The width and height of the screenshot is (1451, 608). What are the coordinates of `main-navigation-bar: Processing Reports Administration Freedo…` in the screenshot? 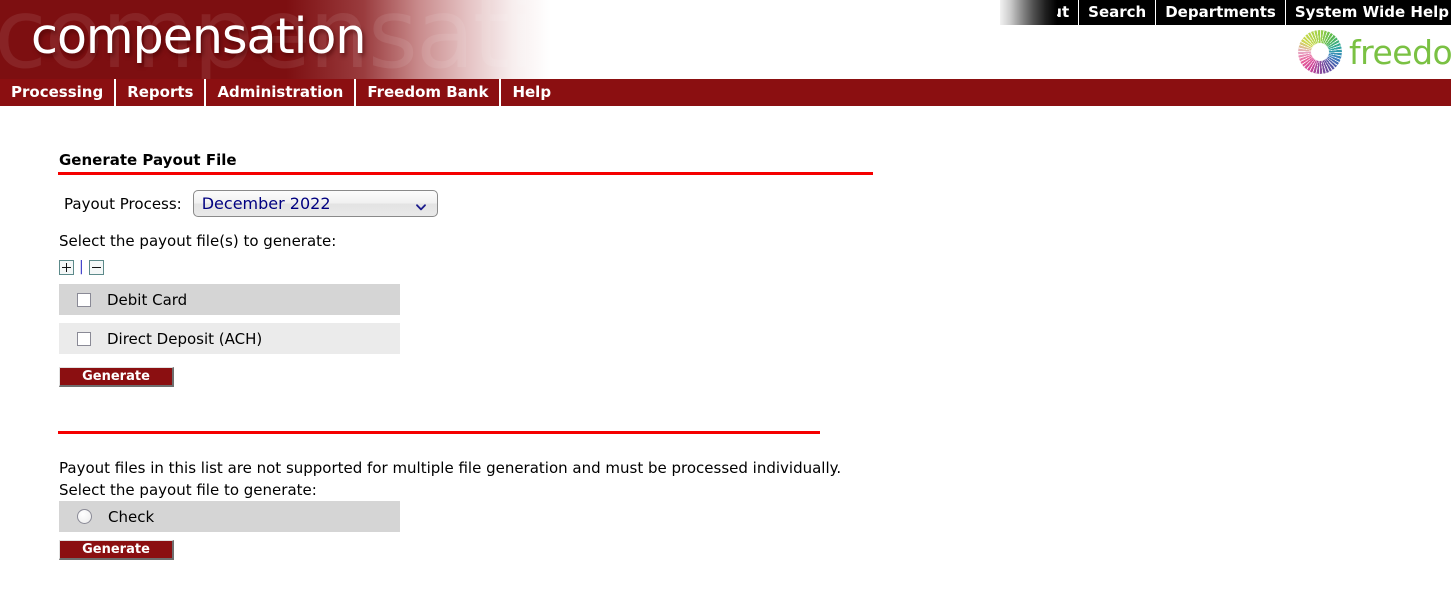 It's located at (725, 92).